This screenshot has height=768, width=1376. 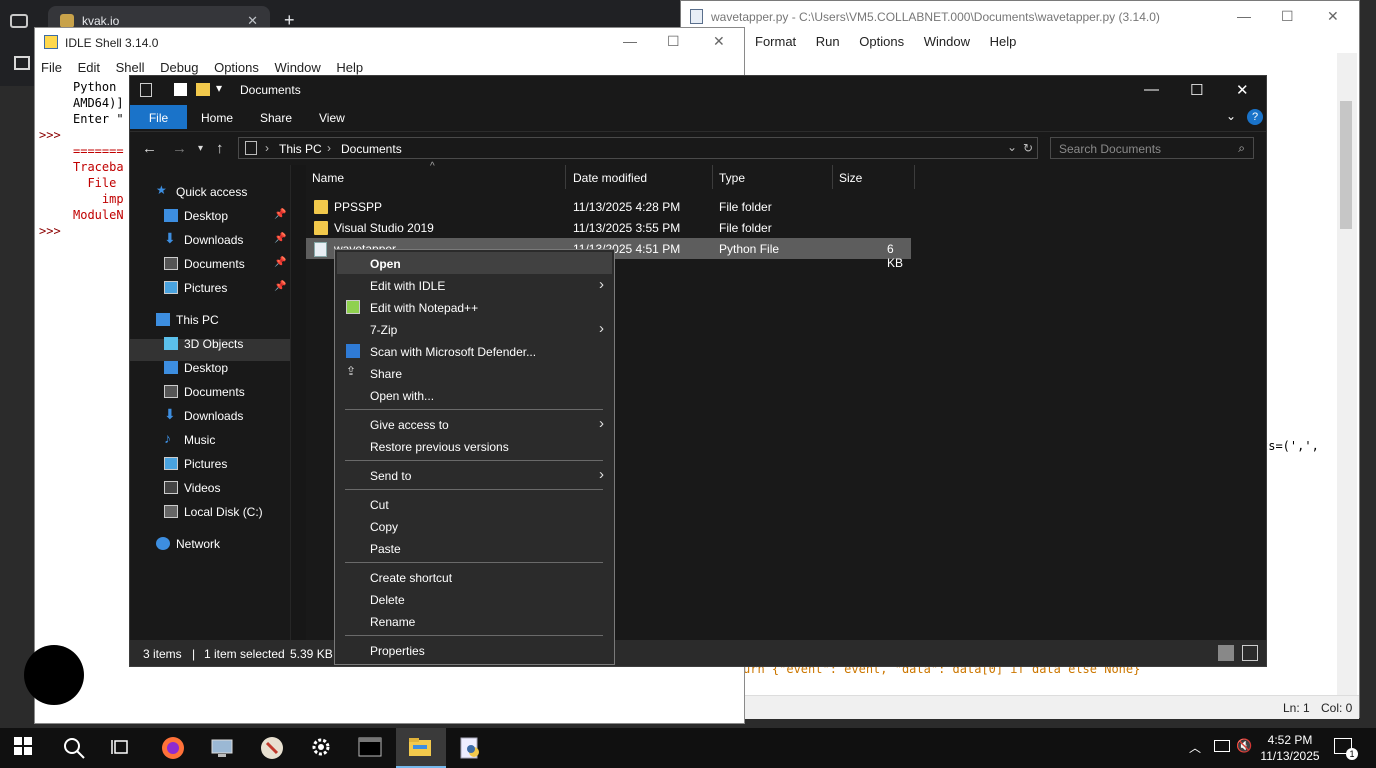 I want to click on menu-item-cut: Cut, so click(x=474, y=504).